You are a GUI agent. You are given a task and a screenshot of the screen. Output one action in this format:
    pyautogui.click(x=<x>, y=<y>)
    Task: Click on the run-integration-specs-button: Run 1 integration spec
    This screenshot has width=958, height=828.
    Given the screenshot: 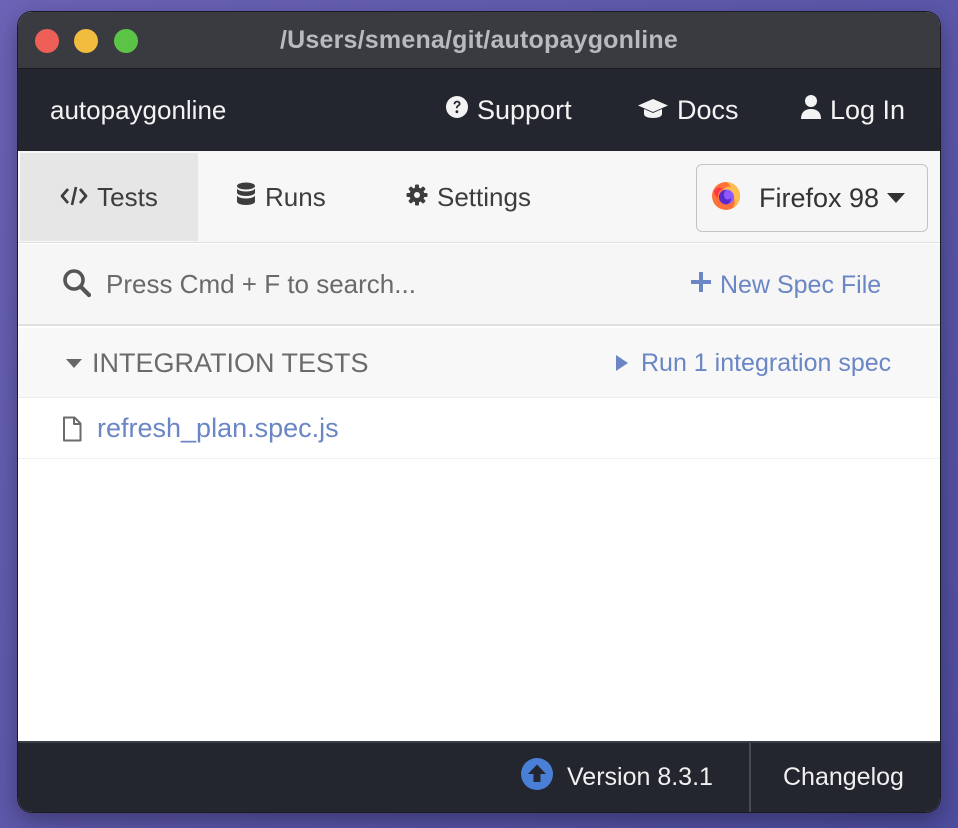 What is the action you would take?
    pyautogui.click(x=753, y=363)
    